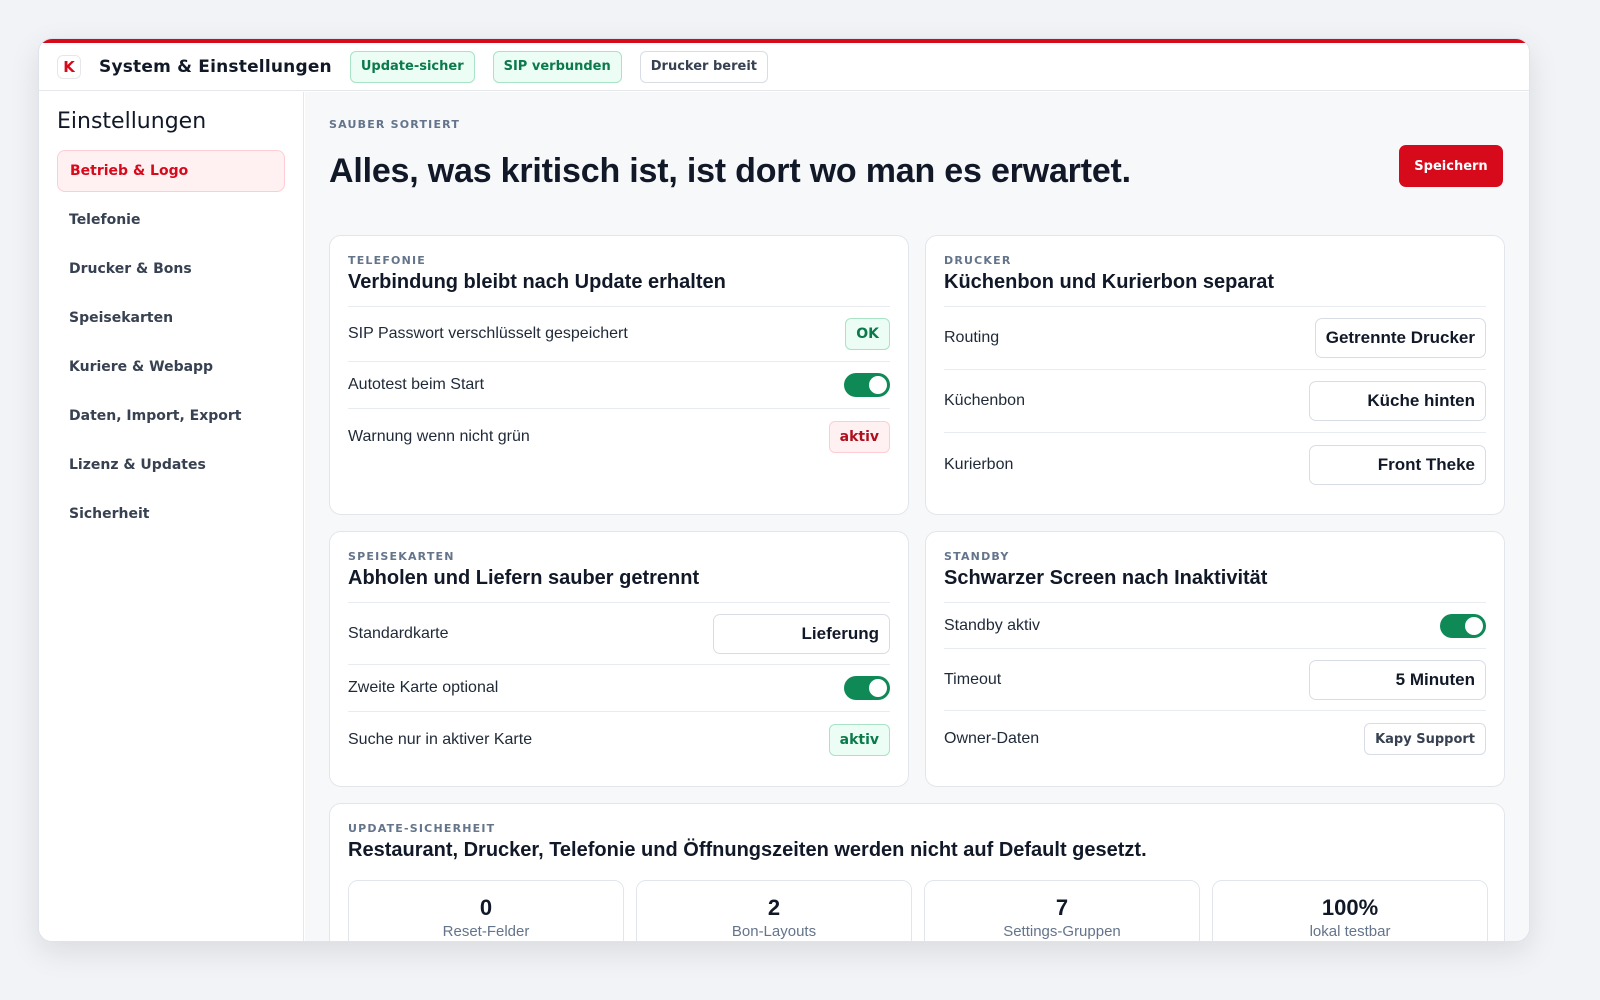 This screenshot has width=1600, height=1000. I want to click on setting-row: Warnung wenn nicht grün aktiv, so click(619, 436).